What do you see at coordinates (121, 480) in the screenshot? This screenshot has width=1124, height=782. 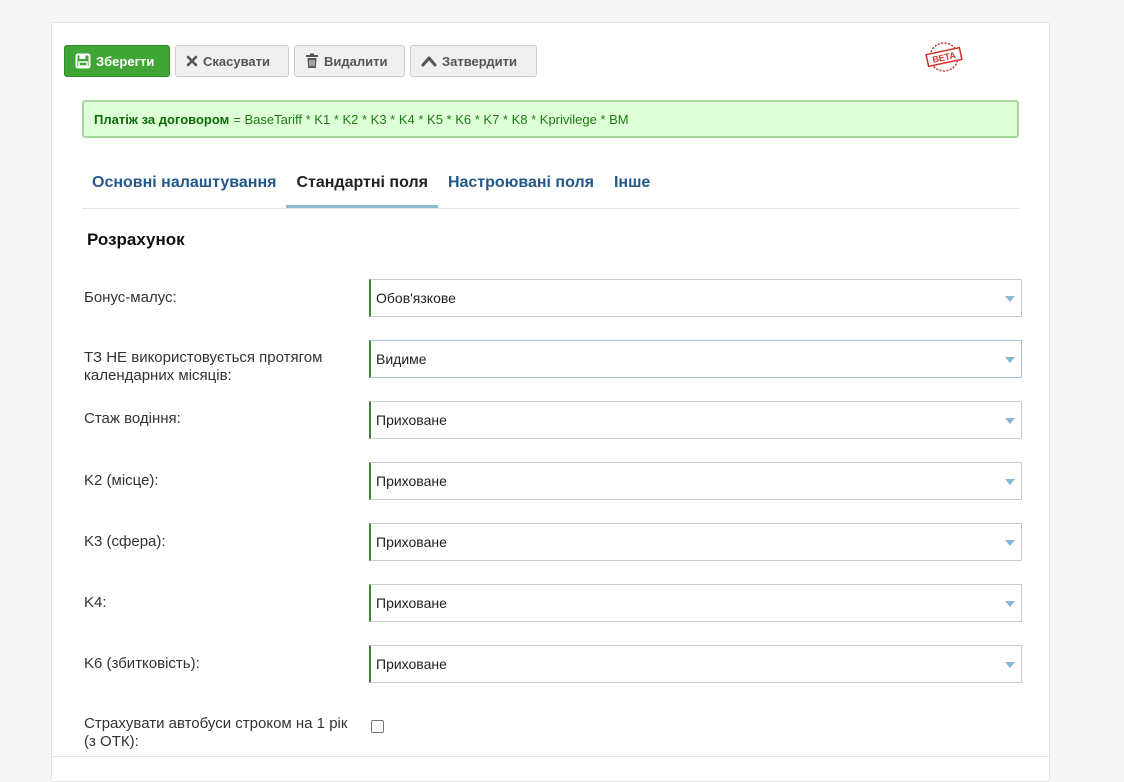 I see `field-label: K2 (місце):` at bounding box center [121, 480].